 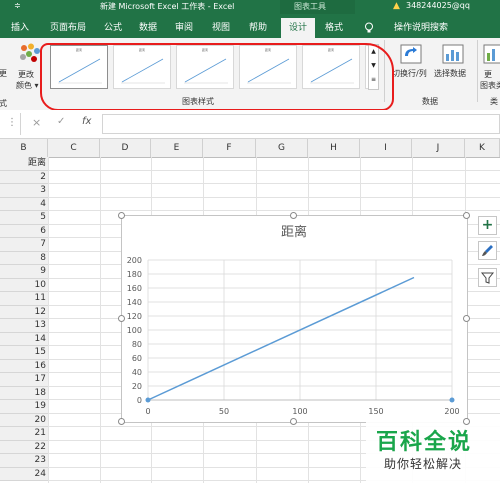 What do you see at coordinates (36, 122) in the screenshot?
I see `cancel-icon: ×` at bounding box center [36, 122].